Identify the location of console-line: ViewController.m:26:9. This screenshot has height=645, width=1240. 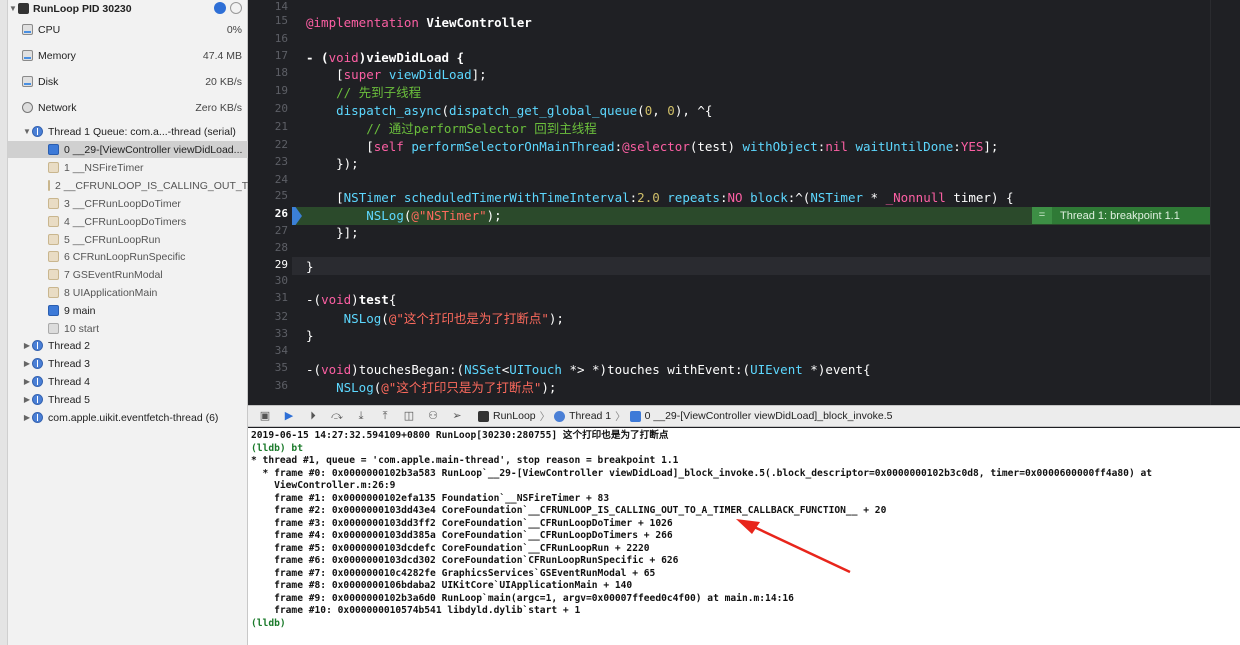
(323, 485).